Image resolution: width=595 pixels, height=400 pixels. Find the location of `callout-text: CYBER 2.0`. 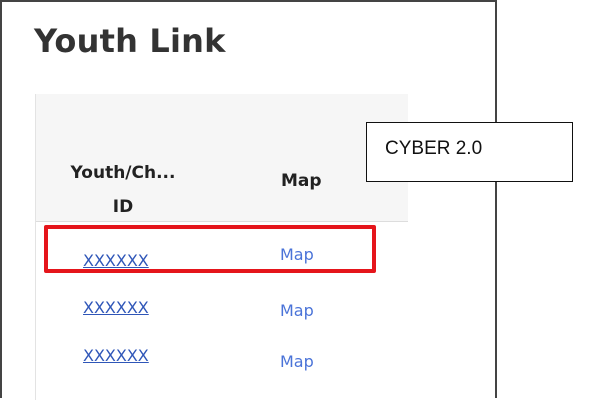

callout-text: CYBER 2.0 is located at coordinates (434, 148).